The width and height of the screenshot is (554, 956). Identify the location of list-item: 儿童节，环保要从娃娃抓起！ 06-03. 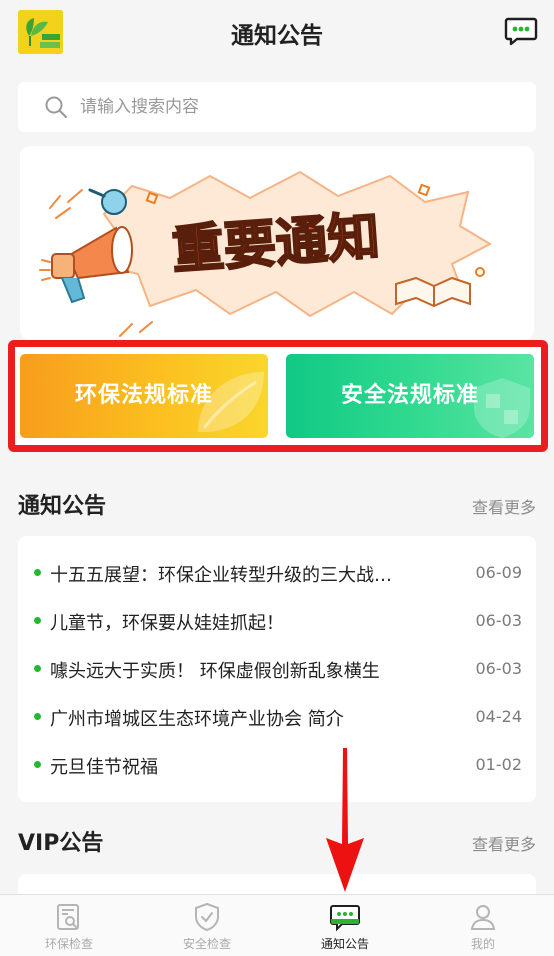
(277, 621).